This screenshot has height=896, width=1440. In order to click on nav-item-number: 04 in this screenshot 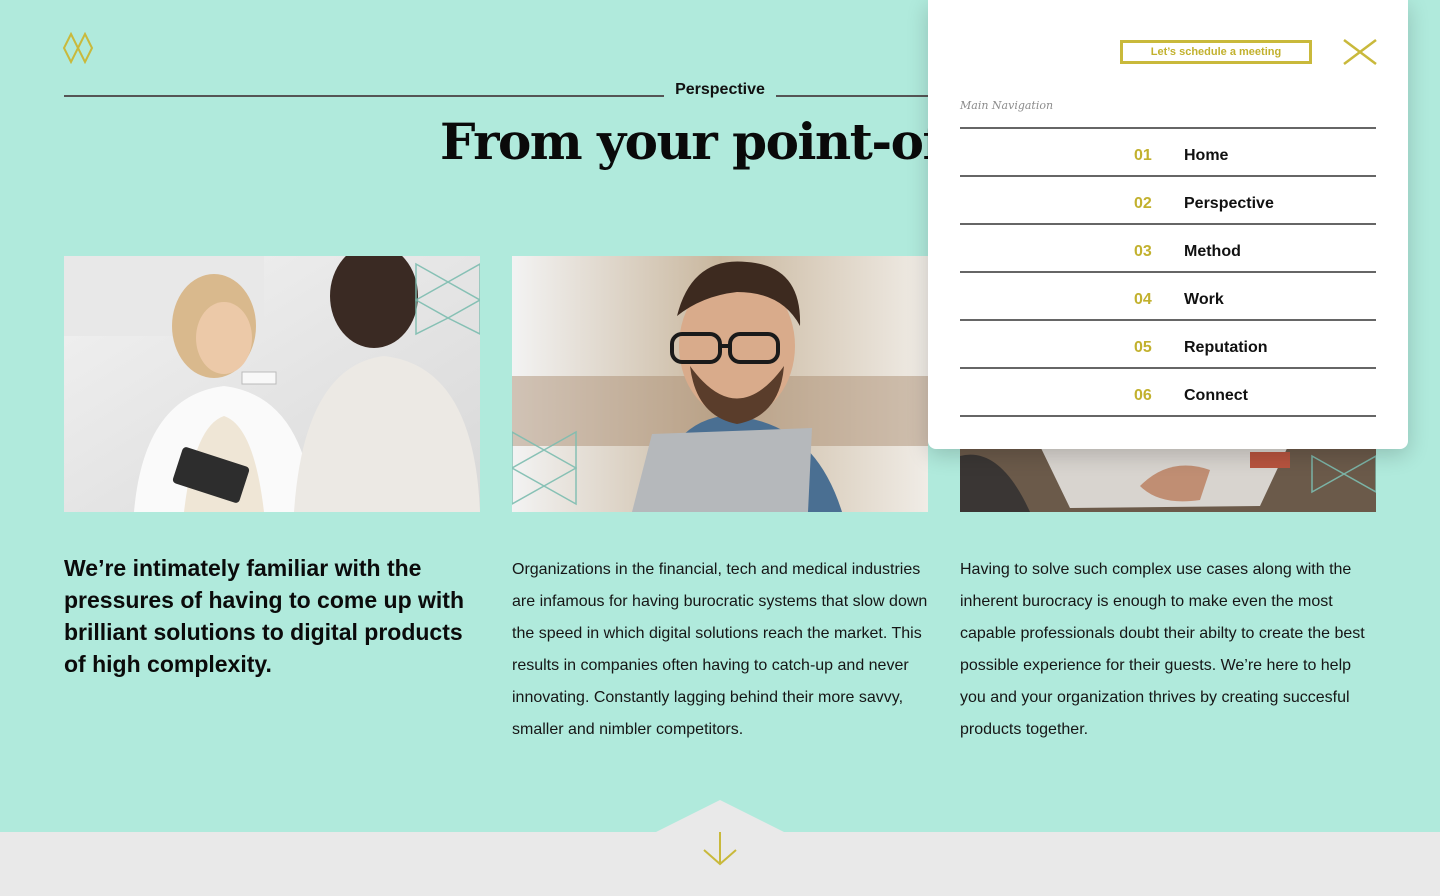, I will do `click(1143, 299)`.